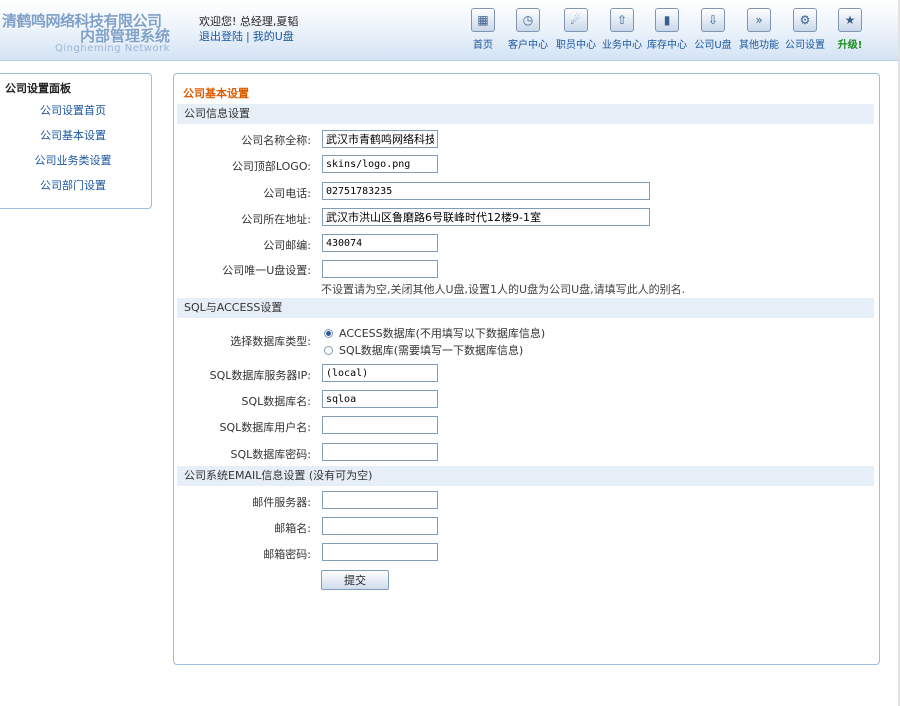 This screenshot has width=900, height=706. Describe the element at coordinates (667, 20) in the screenshot. I see `inventory-icon: ▮` at that location.